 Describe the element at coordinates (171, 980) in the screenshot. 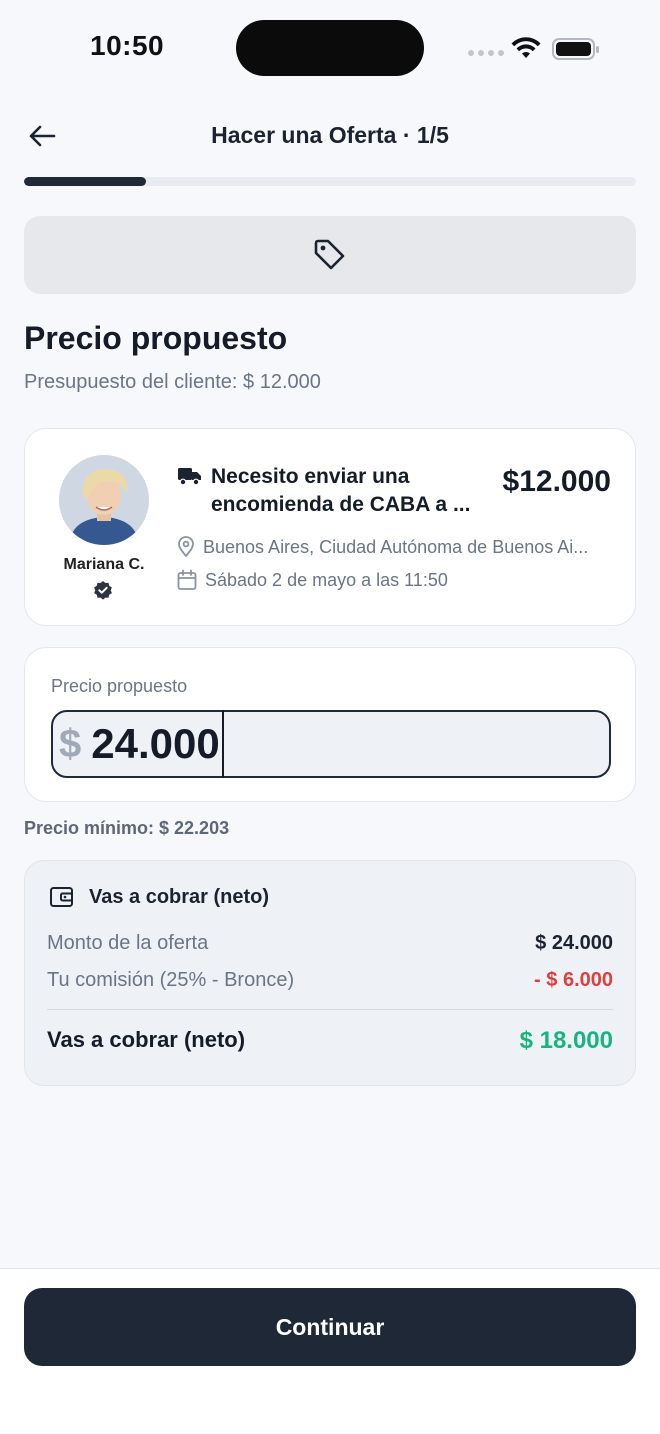

I see `commission-label: Tu comisión (25% - Bronce)` at that location.